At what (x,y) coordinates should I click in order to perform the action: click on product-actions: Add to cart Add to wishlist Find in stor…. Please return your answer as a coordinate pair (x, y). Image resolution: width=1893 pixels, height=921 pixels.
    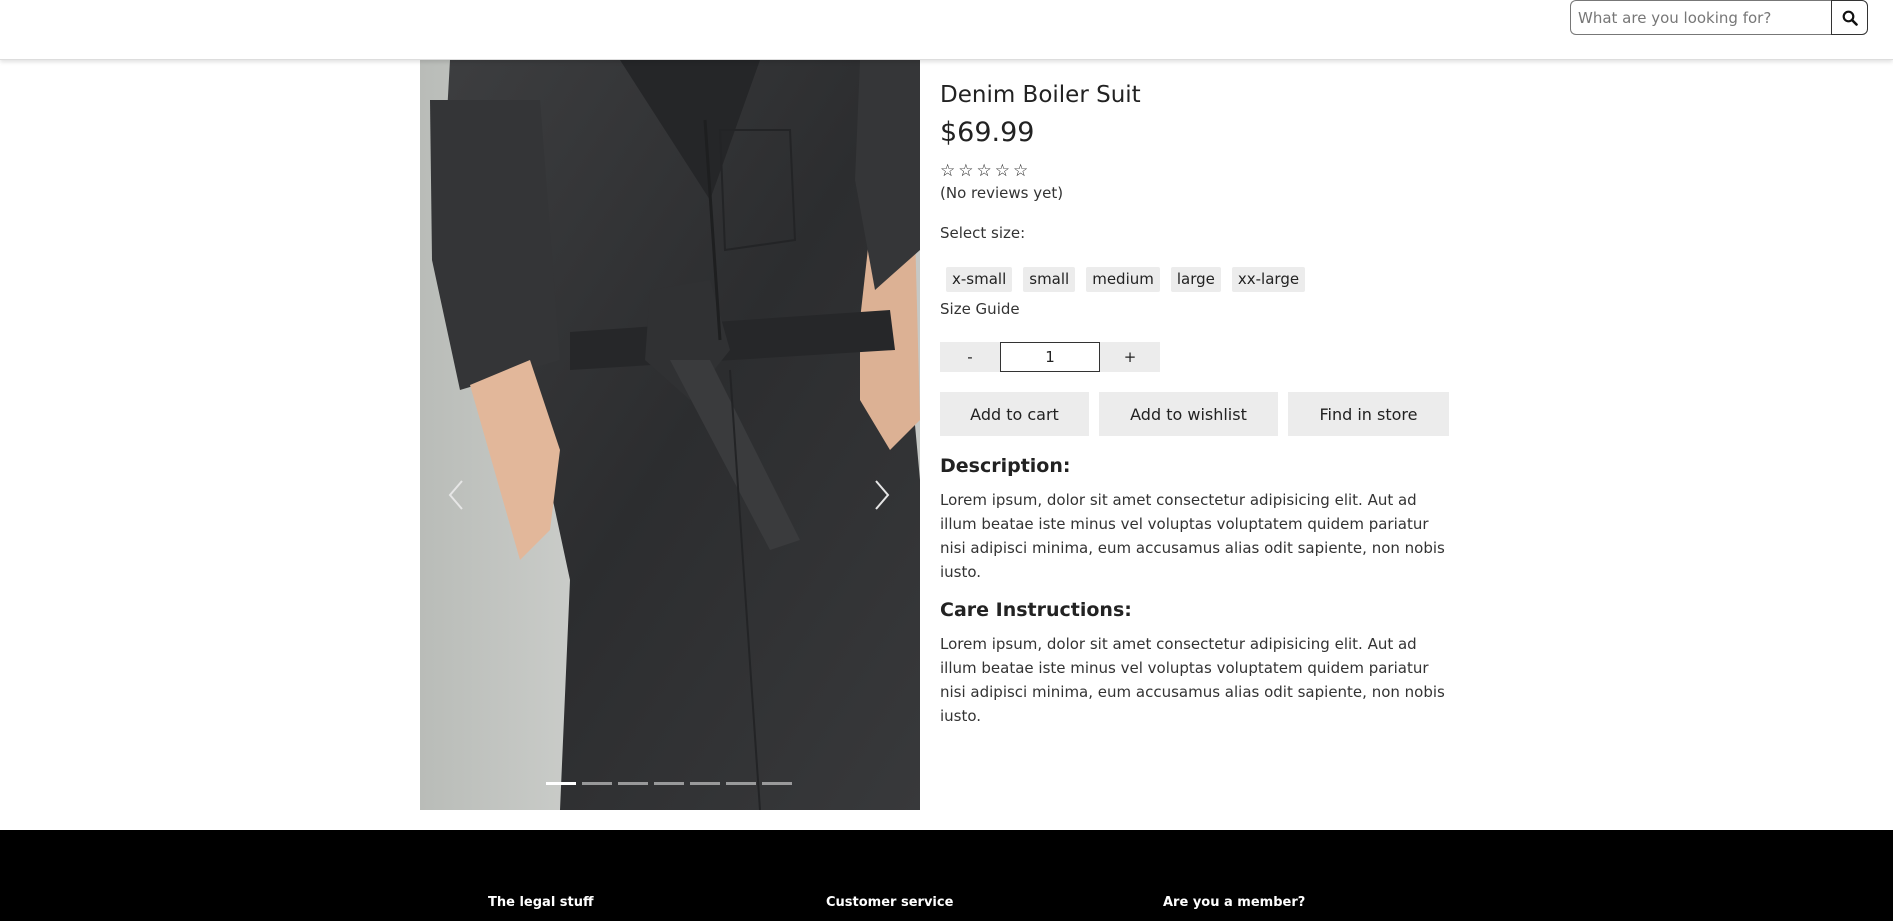
    Looking at the image, I should click on (1194, 414).